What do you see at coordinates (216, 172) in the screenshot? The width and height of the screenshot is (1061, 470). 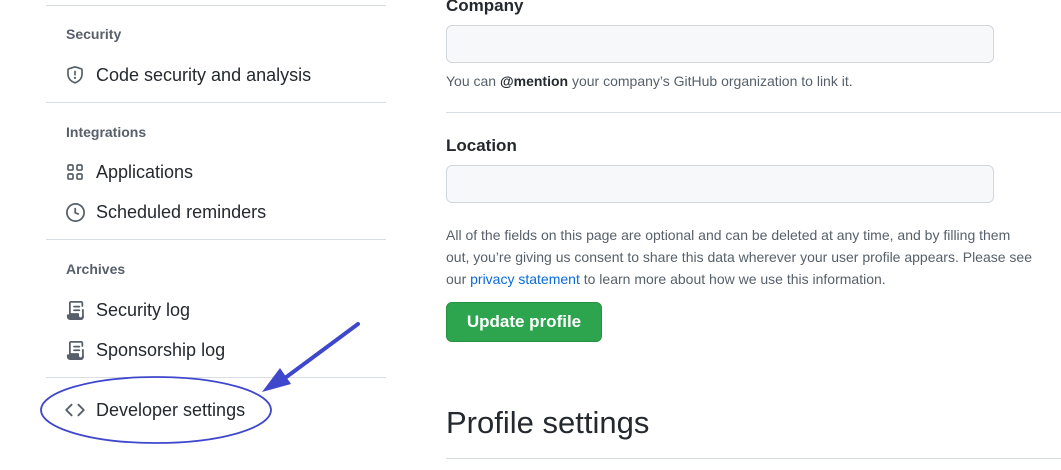 I see `sidebar-item-applications: Applications` at bounding box center [216, 172].